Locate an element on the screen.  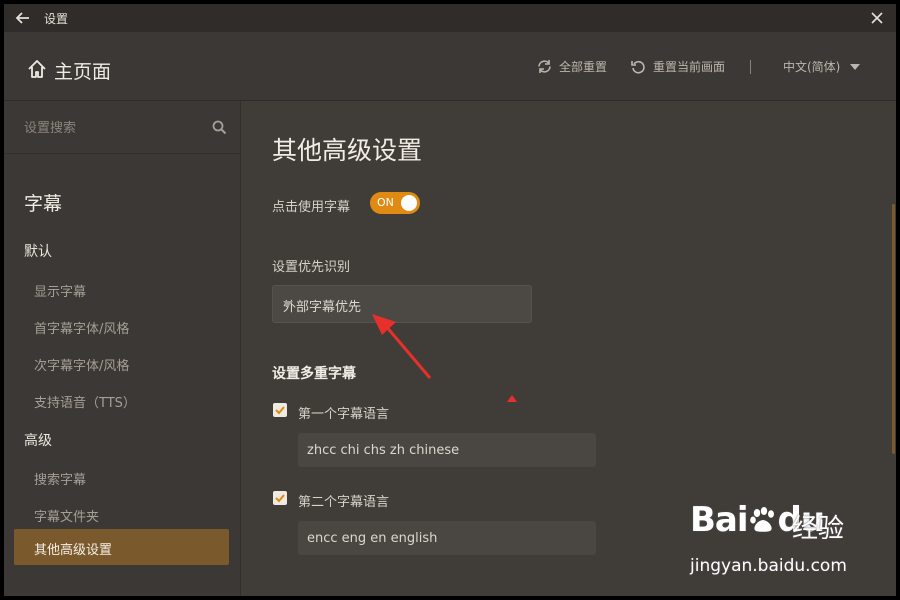
undo-icon is located at coordinates (638, 67).